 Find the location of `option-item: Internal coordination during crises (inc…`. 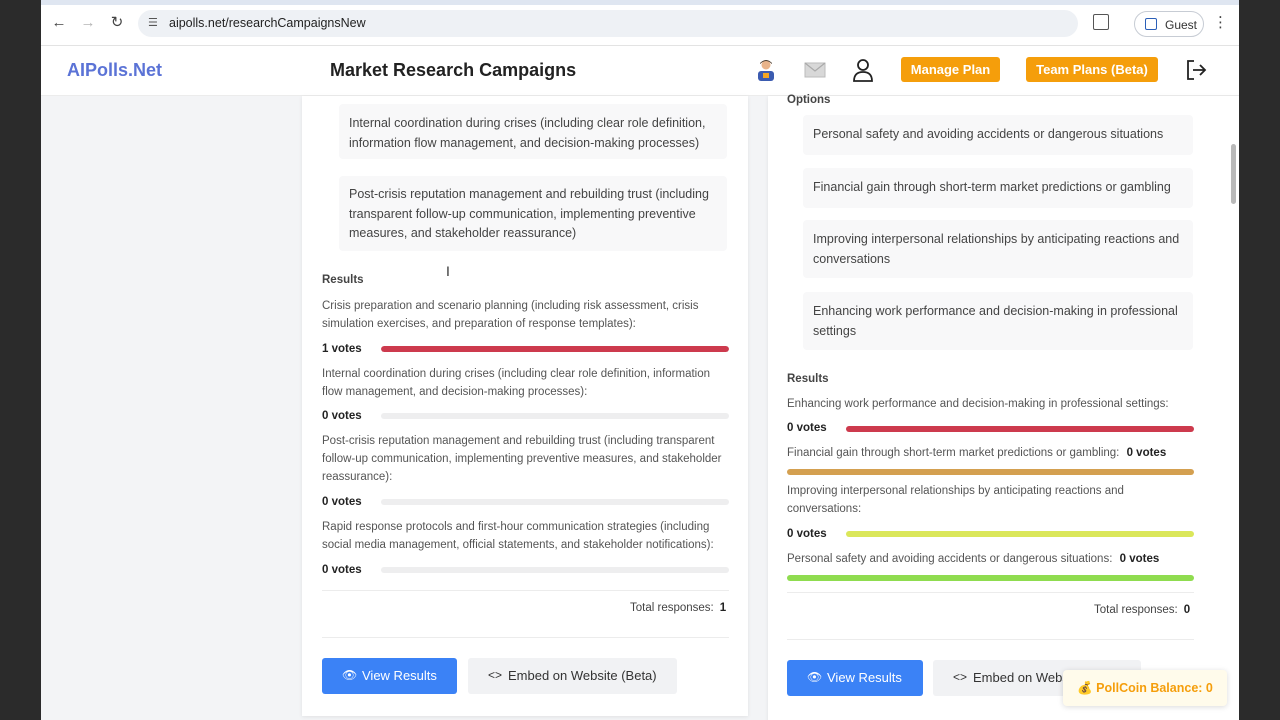

option-item: Internal coordination during crises (inc… is located at coordinates (533, 131).